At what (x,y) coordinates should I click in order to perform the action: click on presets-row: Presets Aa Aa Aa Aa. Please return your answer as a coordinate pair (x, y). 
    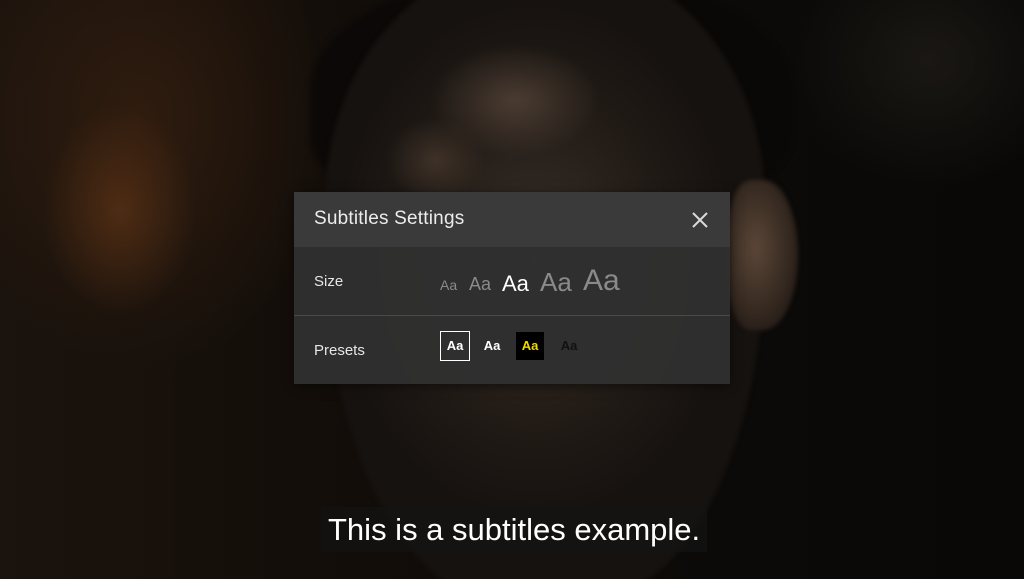
    Looking at the image, I should click on (512, 350).